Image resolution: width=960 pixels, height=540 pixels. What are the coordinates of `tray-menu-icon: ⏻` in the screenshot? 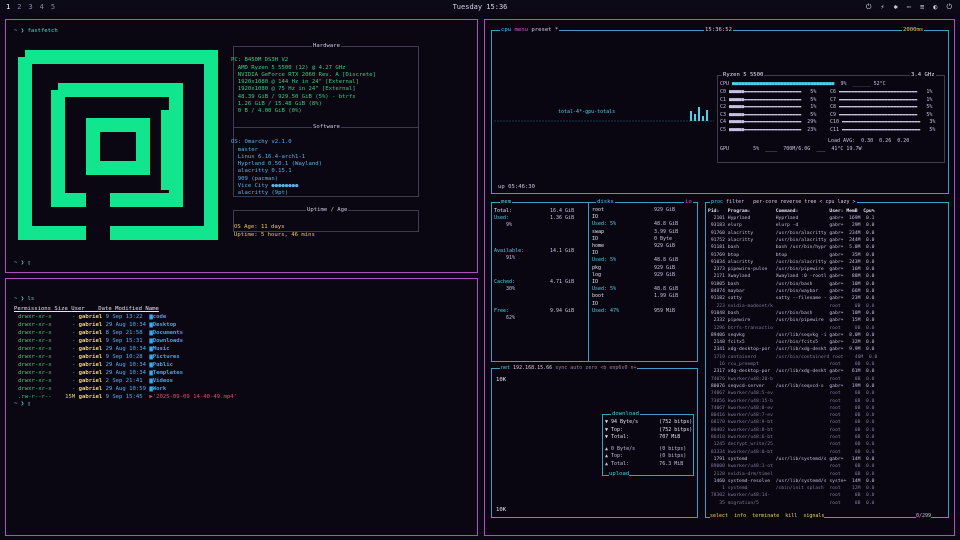 It's located at (949, 7).